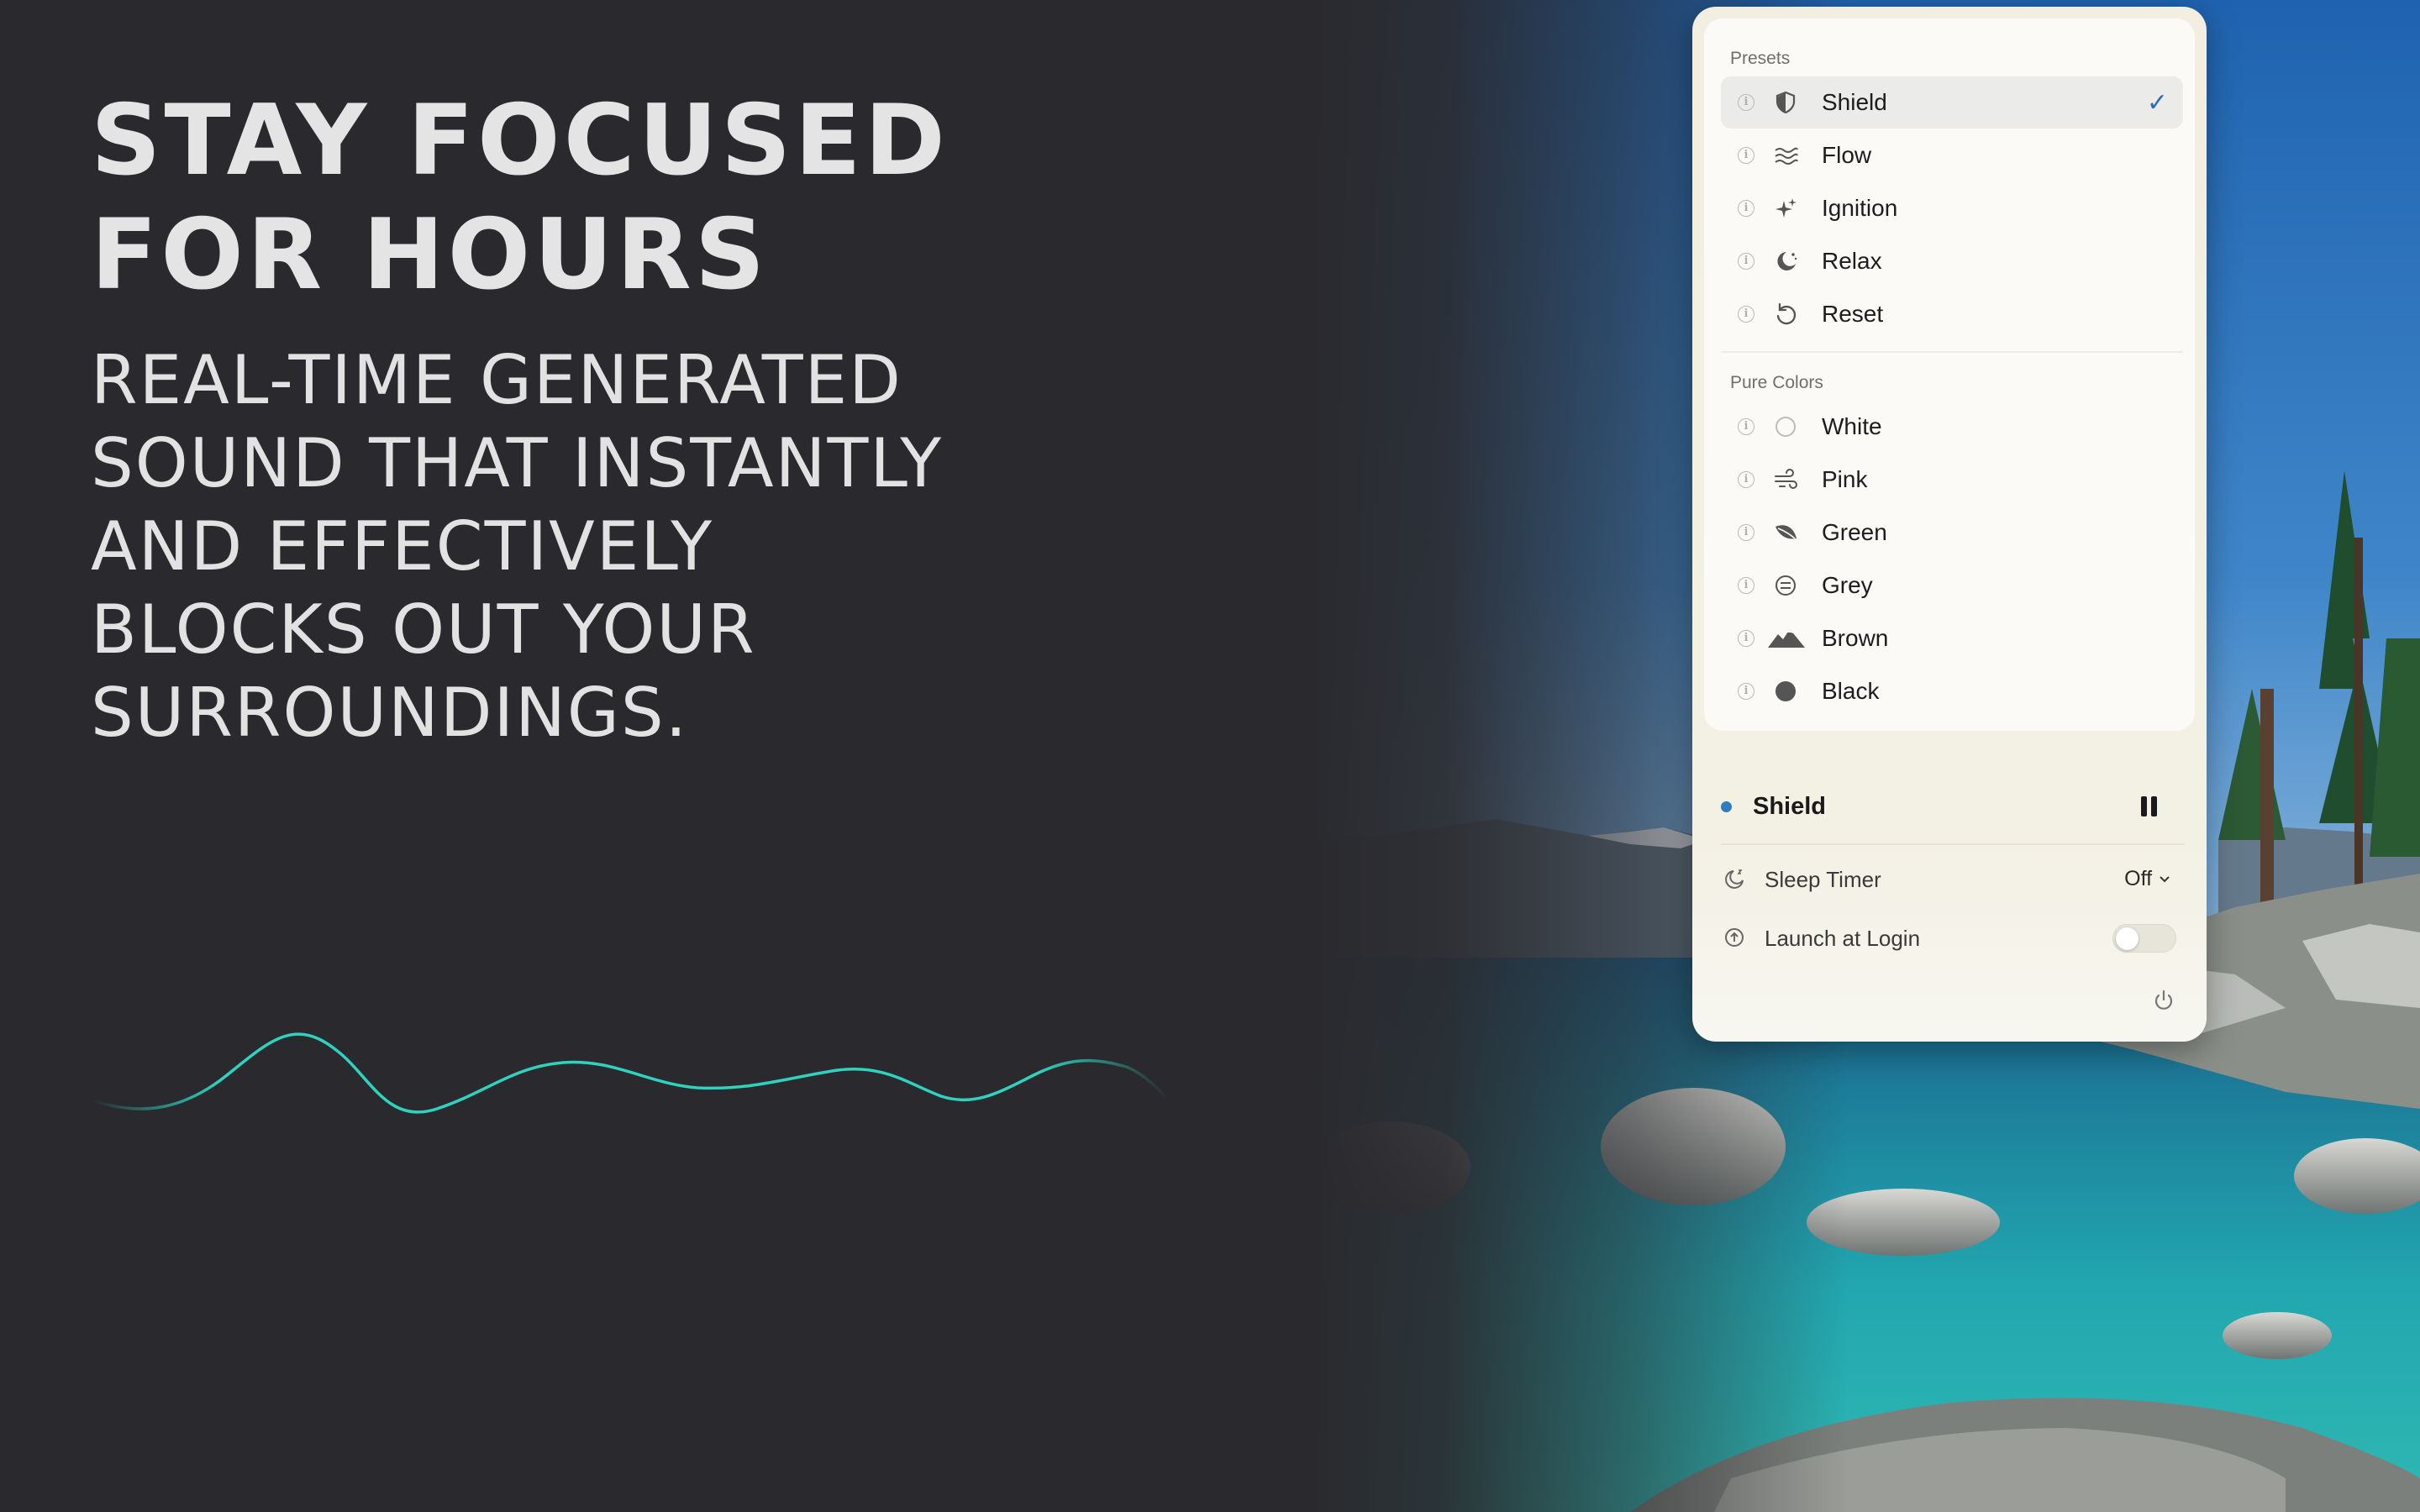  Describe the element at coordinates (1949, 936) in the screenshot. I see `launch-at-login-row: Launch at Login` at that location.